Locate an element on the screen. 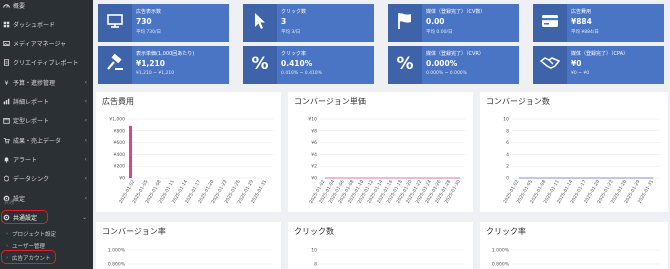  sidebar-item-label: 概要 is located at coordinates (19, 6).